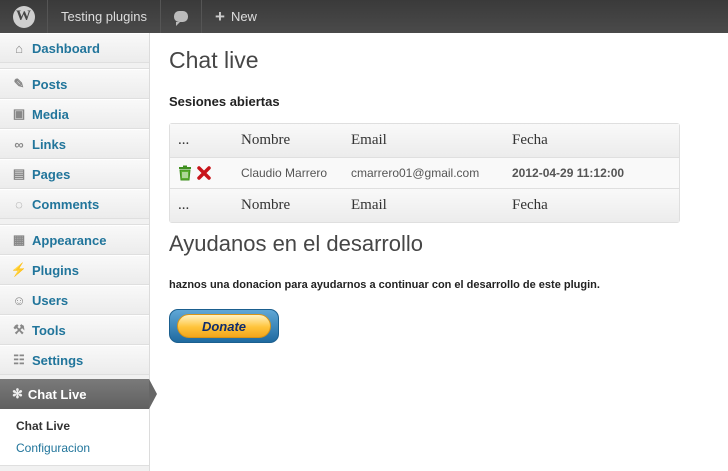 The width and height of the screenshot is (728, 471). I want to click on sidebar-item-dashboard: ⌂ Dashboard, so click(74, 48).